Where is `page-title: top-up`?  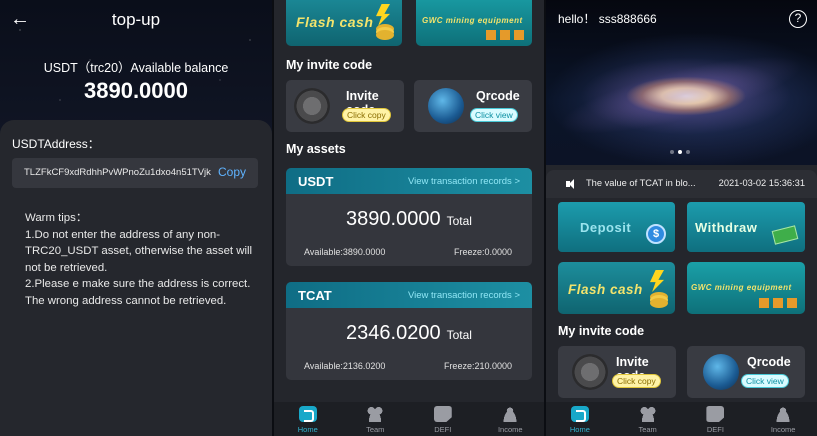 page-title: top-up is located at coordinates (136, 19).